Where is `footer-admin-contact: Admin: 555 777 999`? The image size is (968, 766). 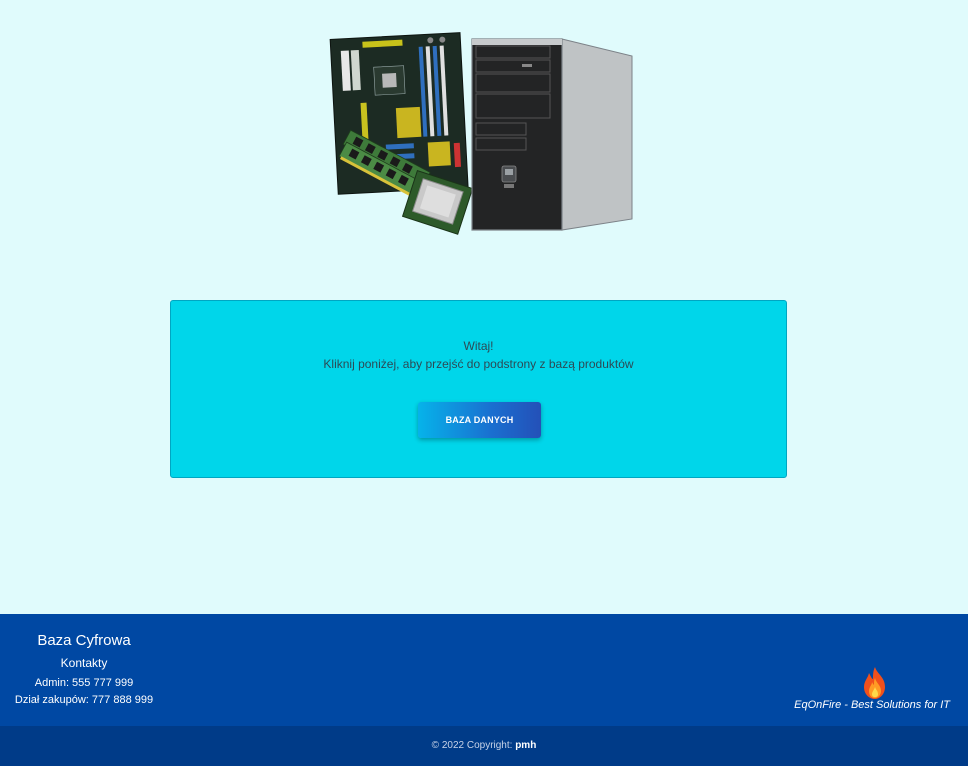 footer-admin-contact: Admin: 555 777 999 is located at coordinates (84, 683).